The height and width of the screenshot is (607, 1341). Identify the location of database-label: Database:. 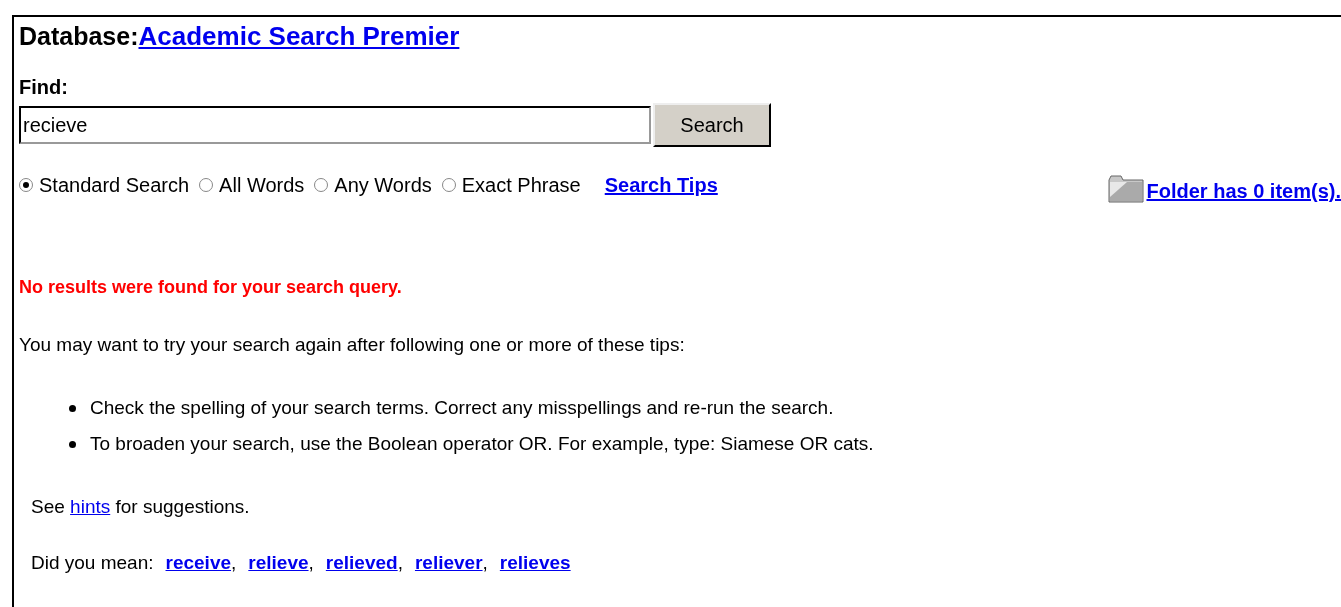
(79, 36).